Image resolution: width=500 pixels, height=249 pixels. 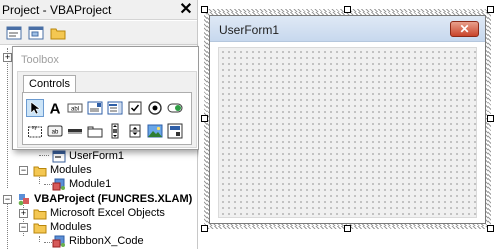 I want to click on toolbox-title: Toolbox, so click(x=40, y=60).